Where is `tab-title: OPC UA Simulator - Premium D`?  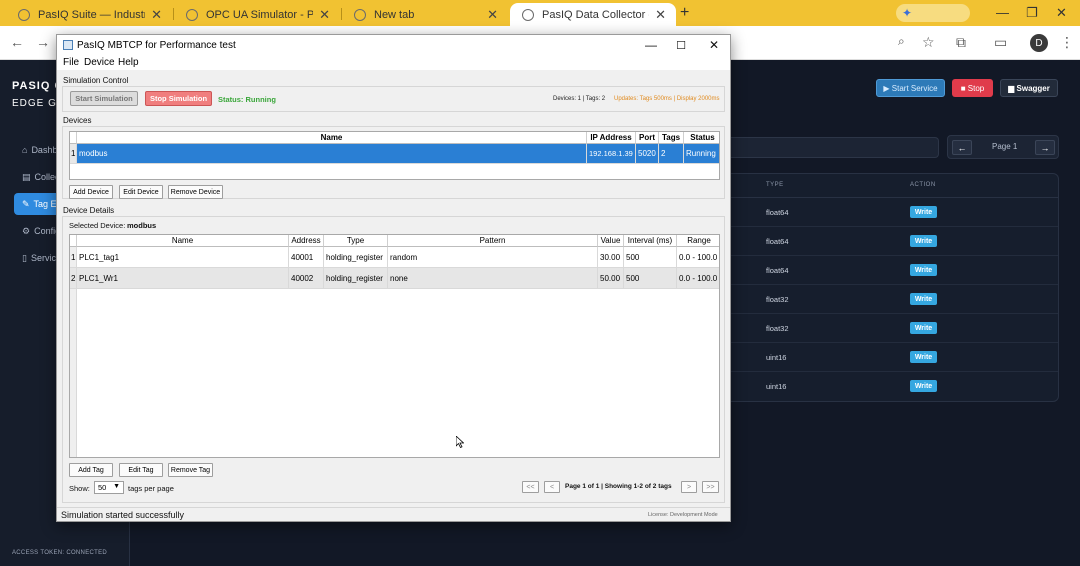 tab-title: OPC UA Simulator - Premium D is located at coordinates (260, 14).